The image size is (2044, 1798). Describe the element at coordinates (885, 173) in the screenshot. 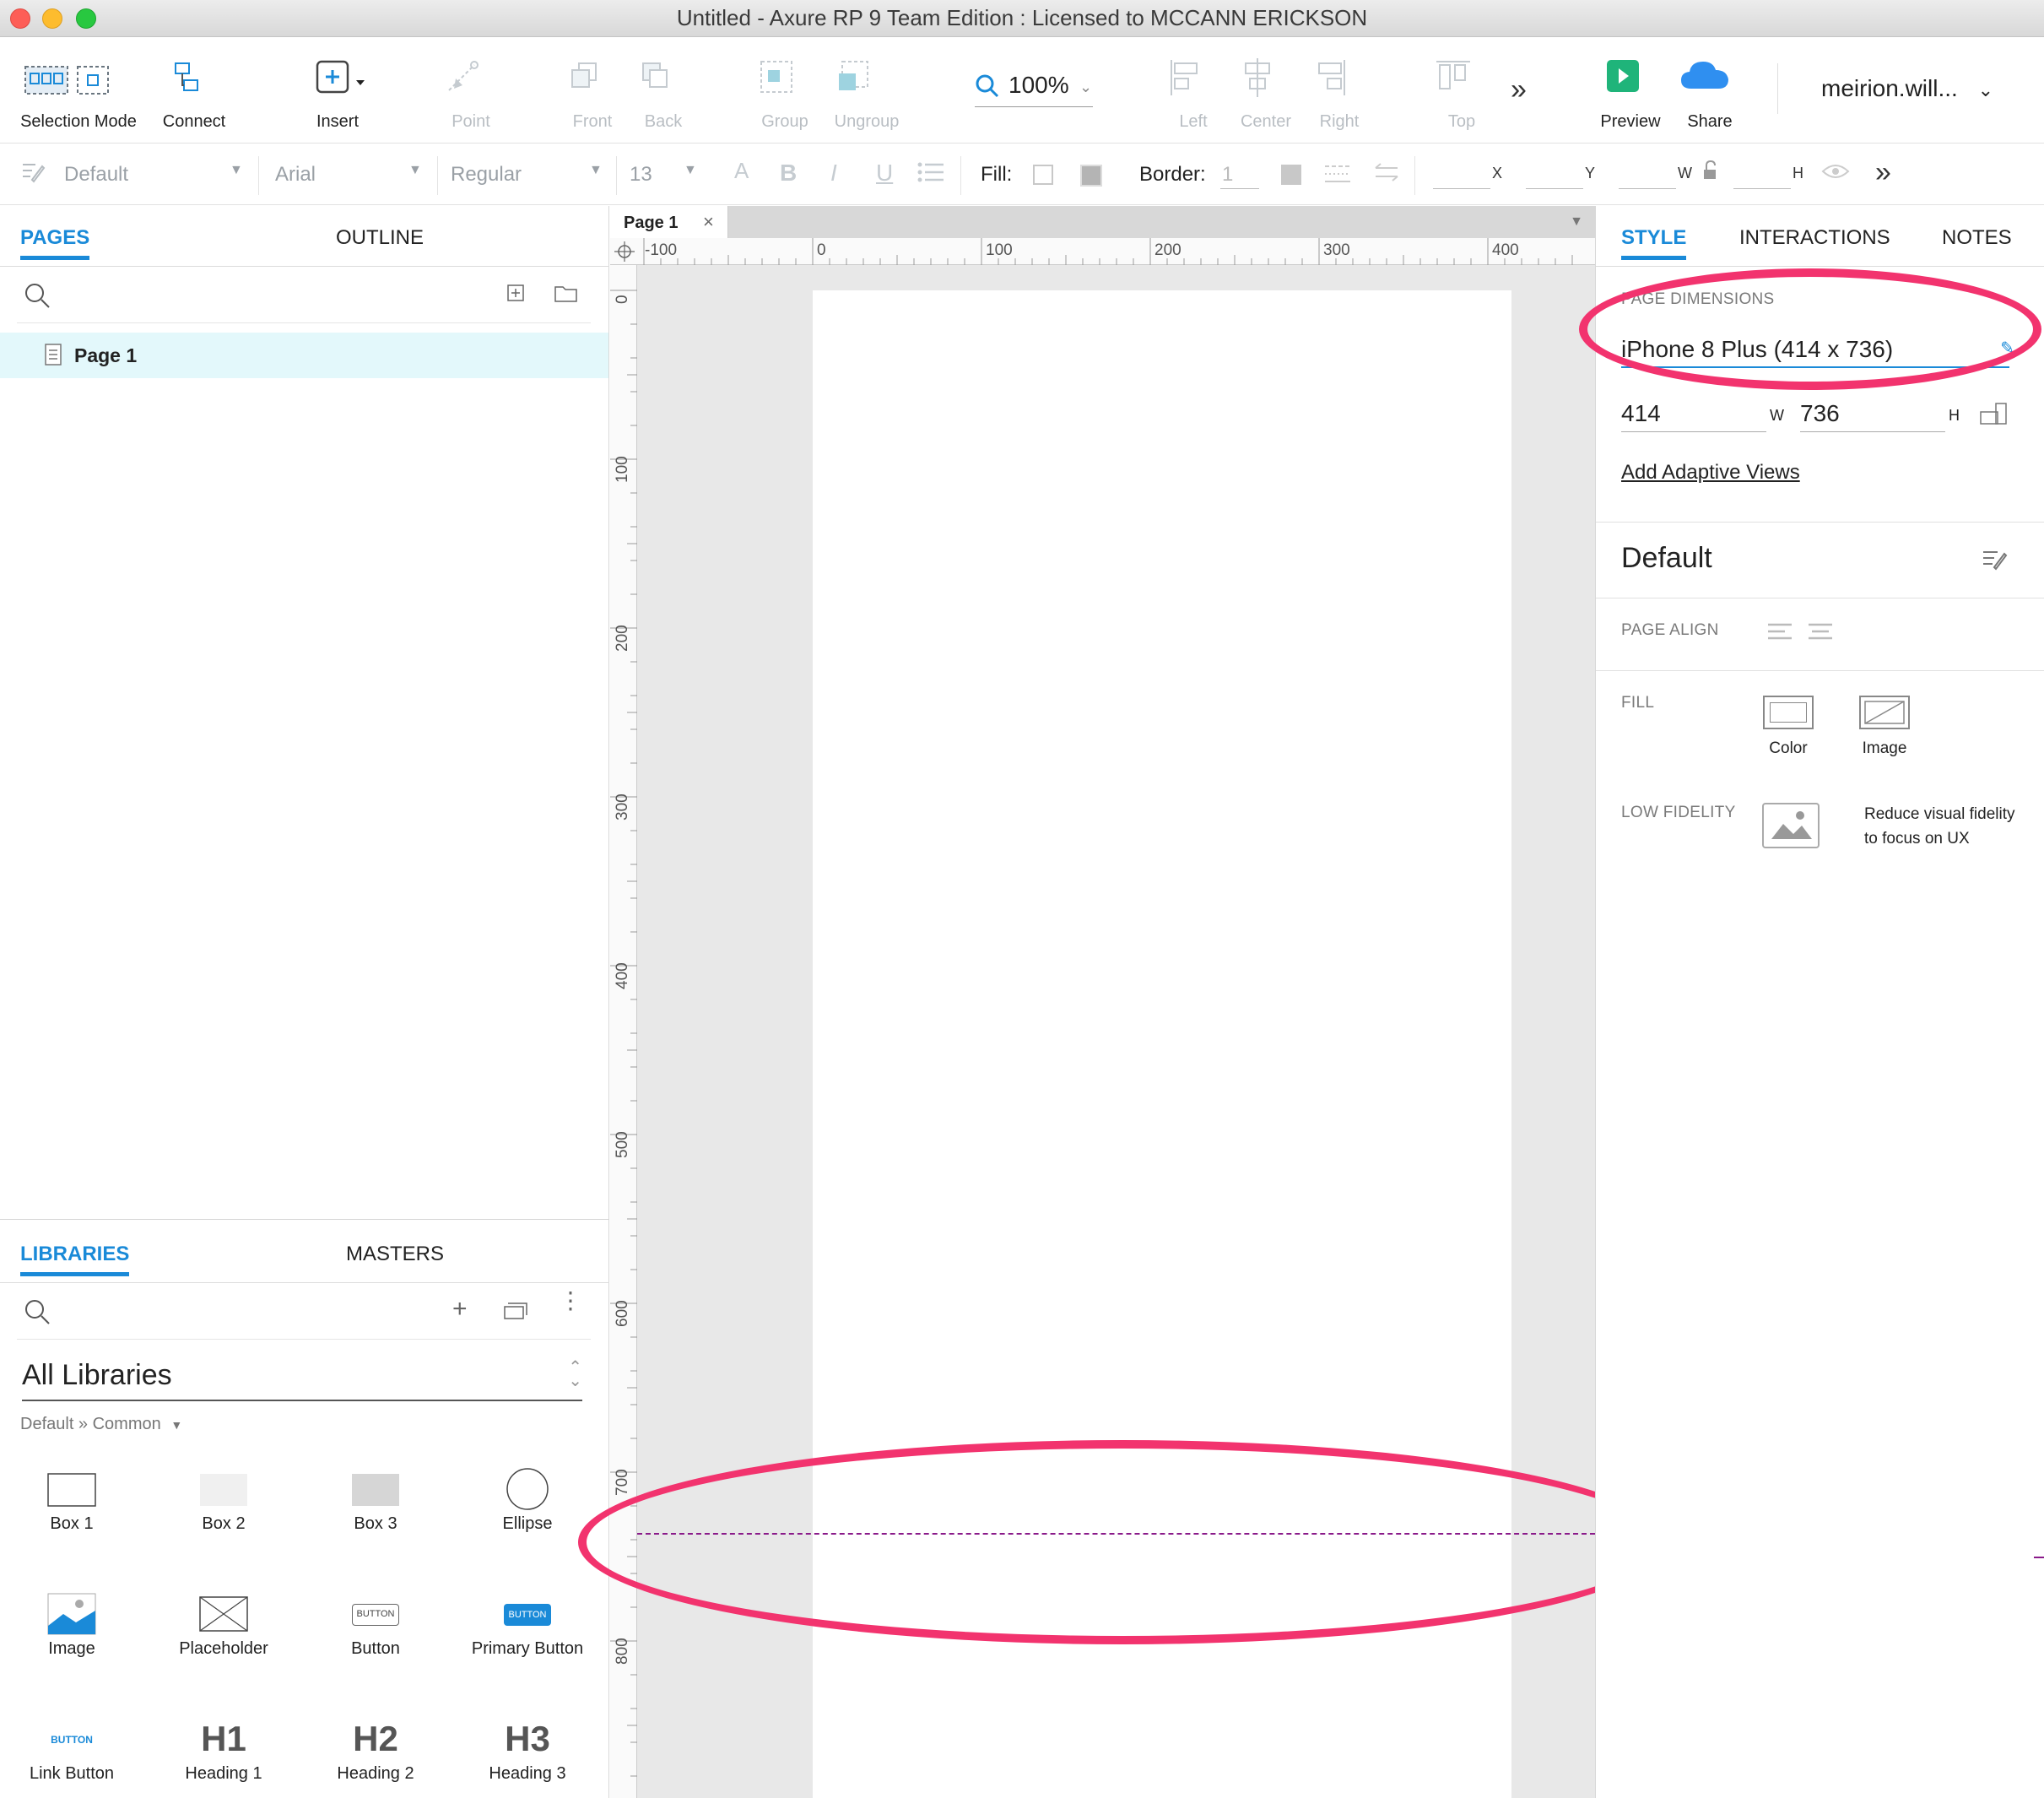

I see `underline-icon: U` at that location.